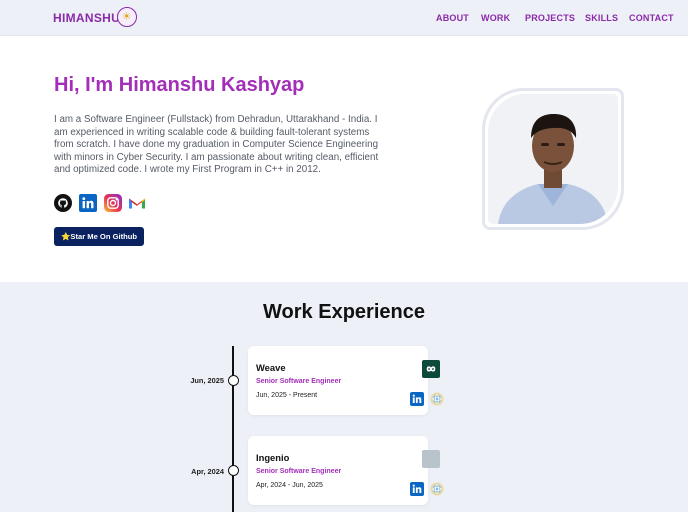 This screenshot has width=688, height=512. What do you see at coordinates (452, 18) in the screenshot?
I see `nav-link-about: ABOUT` at bounding box center [452, 18].